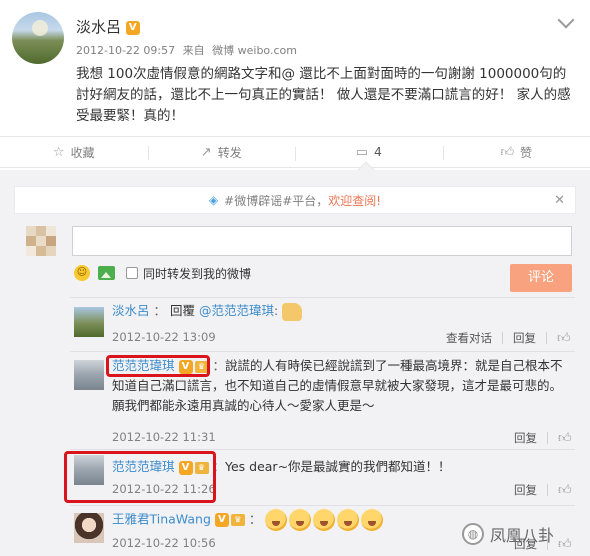 This screenshot has width=590, height=556. I want to click on comment-time: 2012-10-22 11:31, so click(164, 437).